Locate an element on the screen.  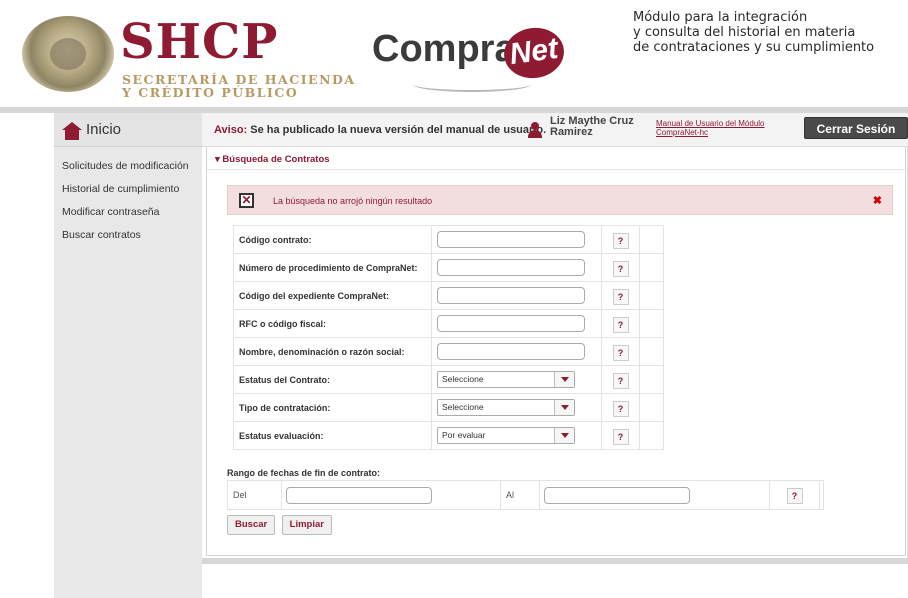
sidebar-item-historial: Historial de cumplimiento is located at coordinates (128, 189).